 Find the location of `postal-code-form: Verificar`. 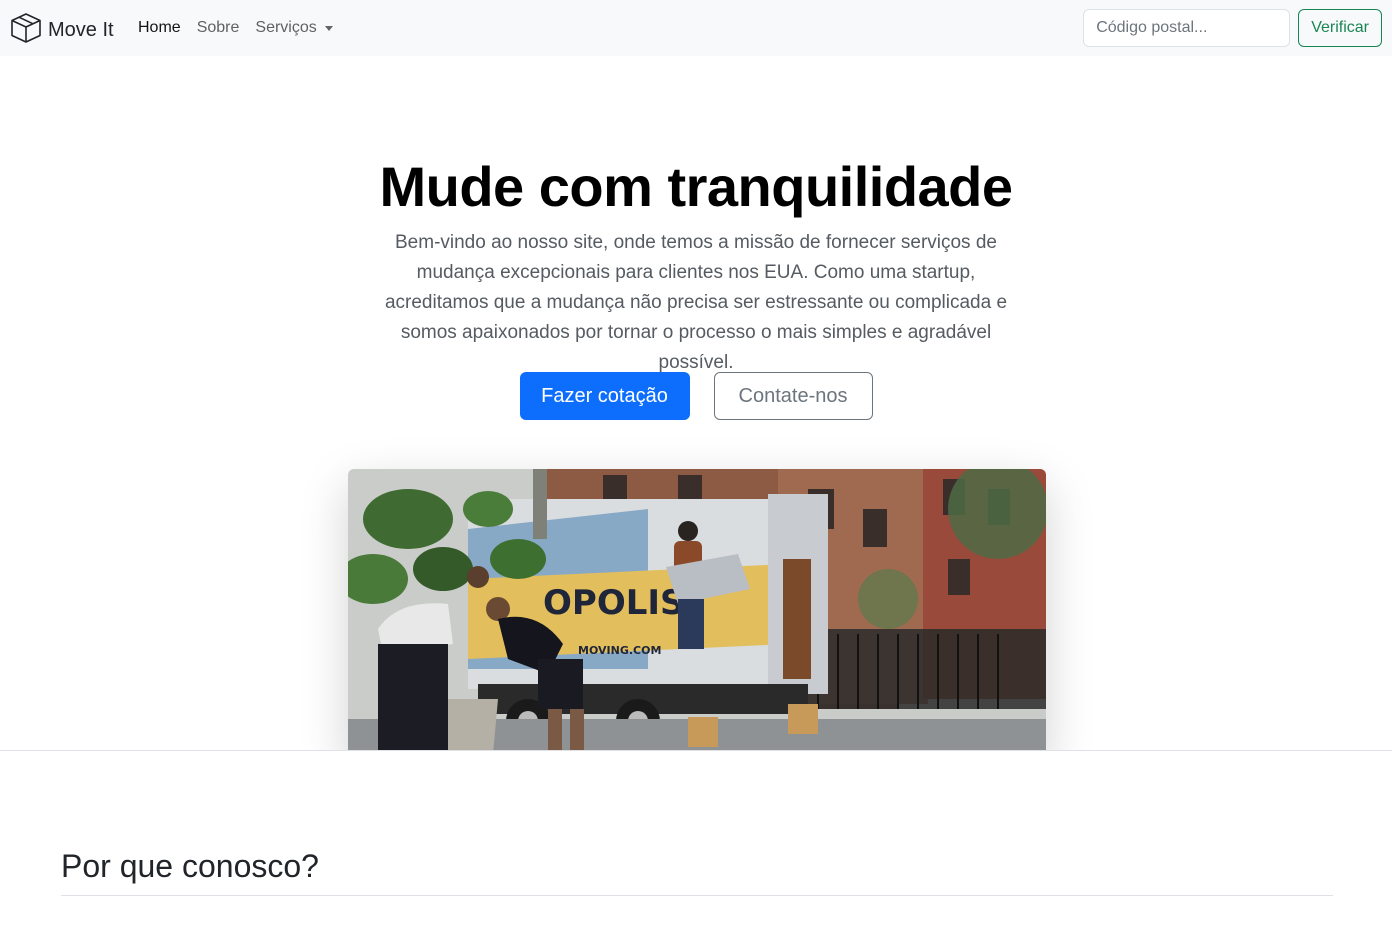

postal-code-form: Verificar is located at coordinates (1232, 28).